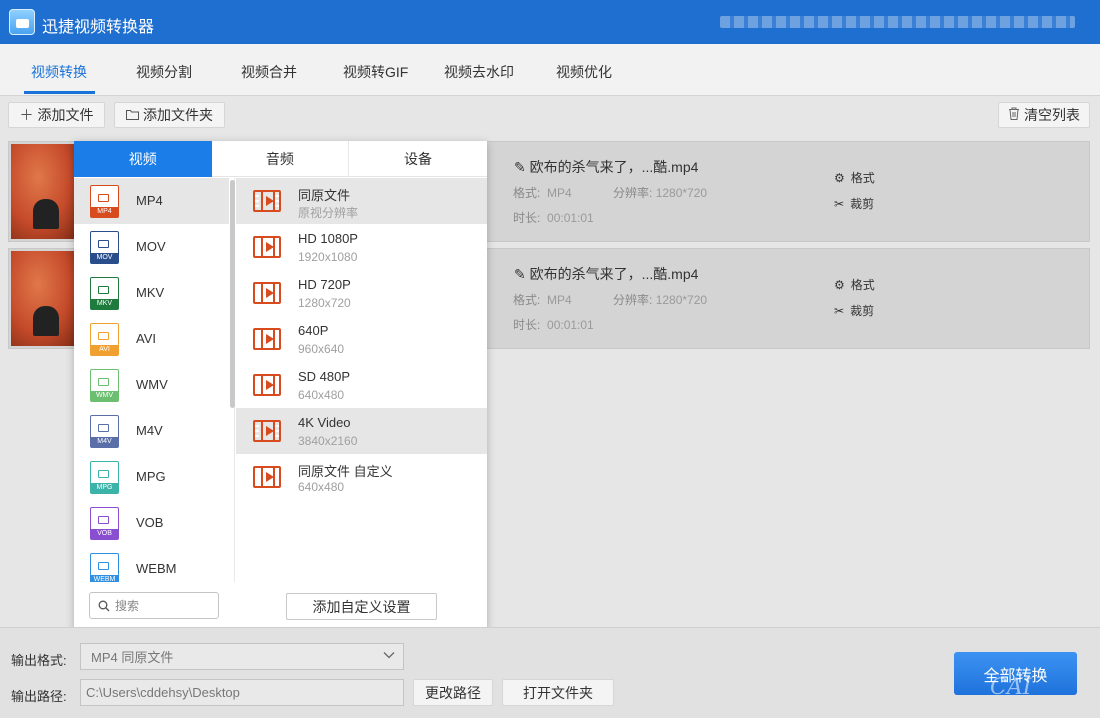 This screenshot has width=1100, height=718. I want to click on format-item-m4v: M4V M4V, so click(151, 431).